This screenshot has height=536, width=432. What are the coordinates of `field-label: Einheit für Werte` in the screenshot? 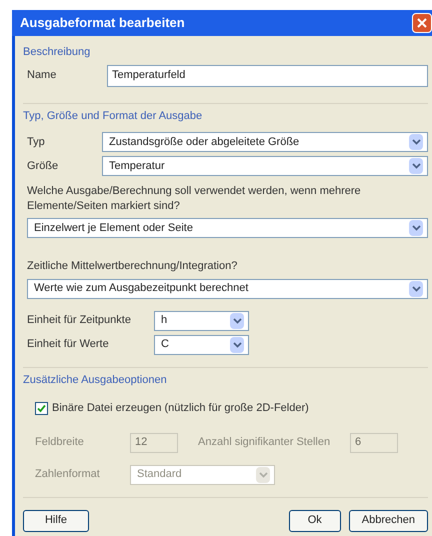 It's located at (68, 344).